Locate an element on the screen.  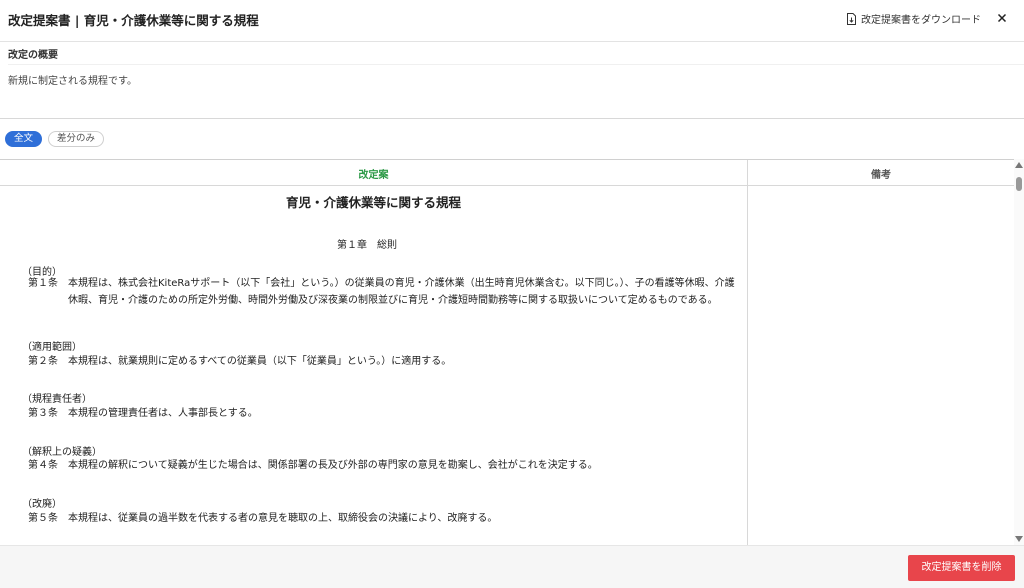
chapter-heading: 第１章 総則 is located at coordinates (367, 243).